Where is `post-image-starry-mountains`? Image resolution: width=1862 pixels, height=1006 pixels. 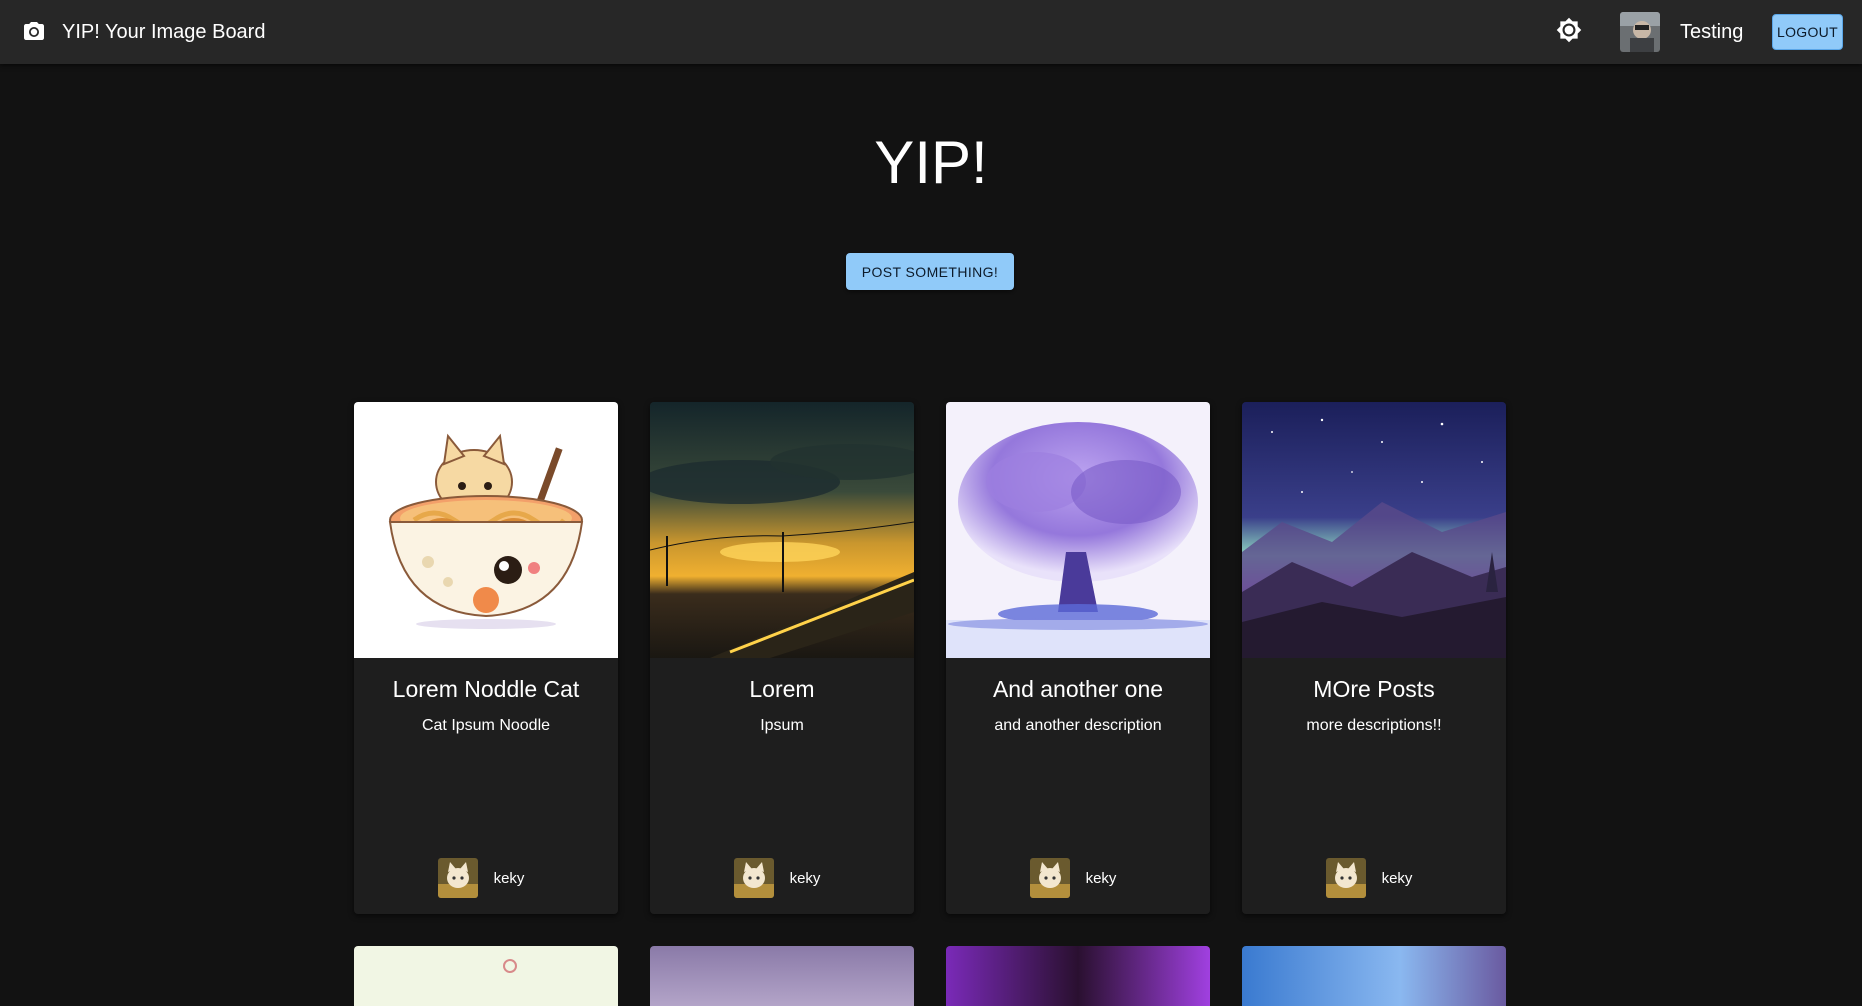
post-image-starry-mountains is located at coordinates (1374, 530).